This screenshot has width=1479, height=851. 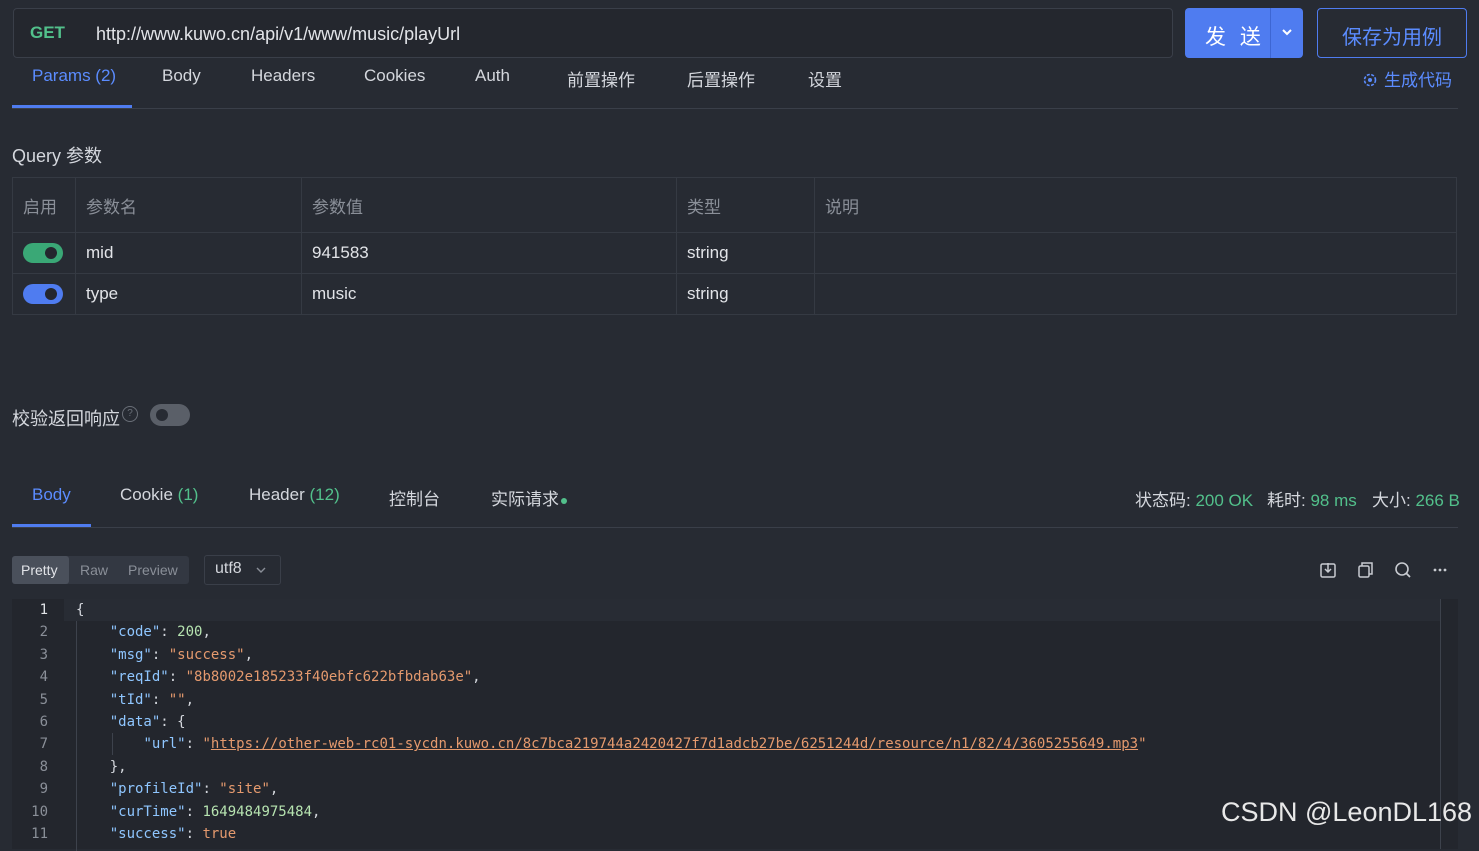 I want to click on verify-response-label: 校验返回响应, so click(x=66, y=419).